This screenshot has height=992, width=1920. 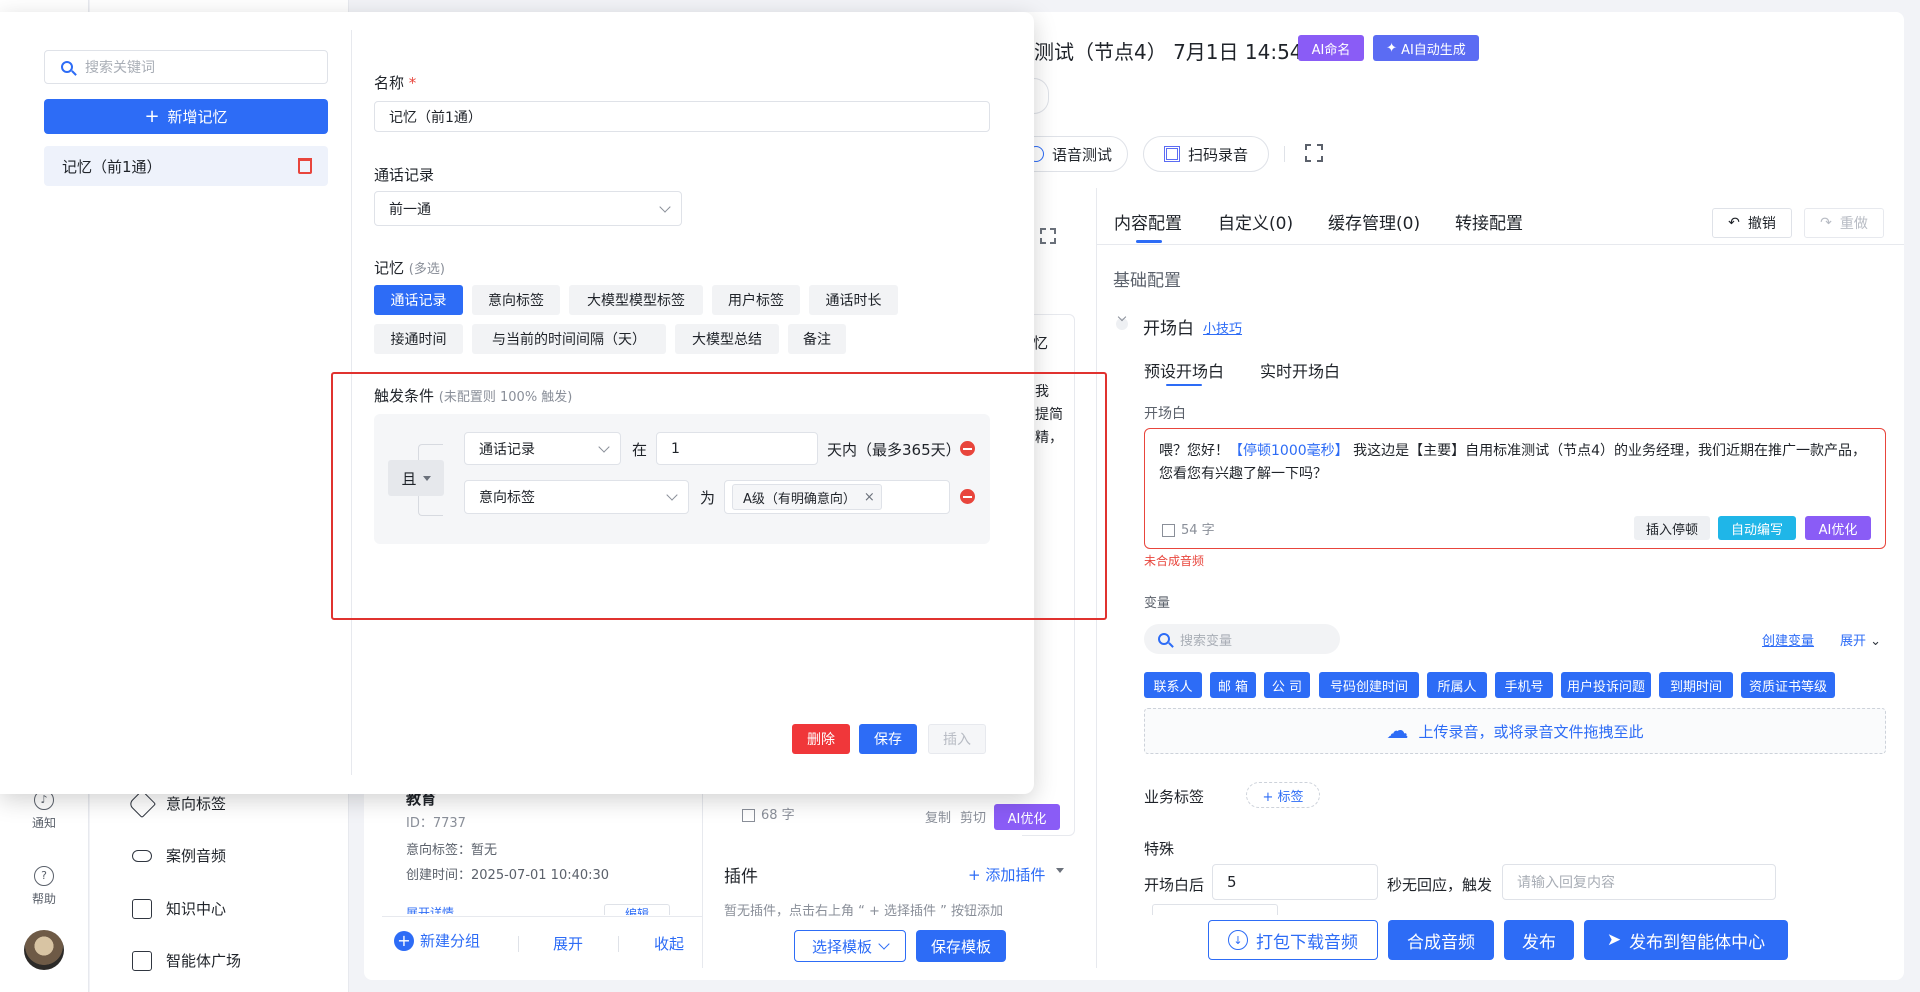 What do you see at coordinates (768, 813) in the screenshot?
I see `char-count: 68 字` at bounding box center [768, 813].